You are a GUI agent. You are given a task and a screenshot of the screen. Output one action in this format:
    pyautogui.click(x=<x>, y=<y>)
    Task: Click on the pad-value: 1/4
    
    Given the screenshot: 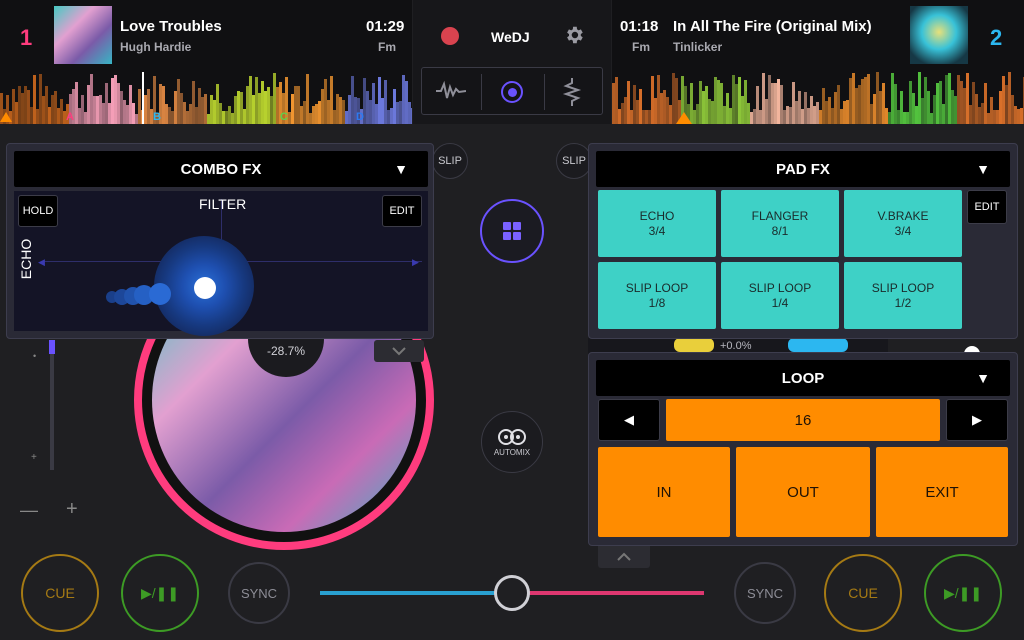 What is the action you would take?
    pyautogui.click(x=780, y=302)
    